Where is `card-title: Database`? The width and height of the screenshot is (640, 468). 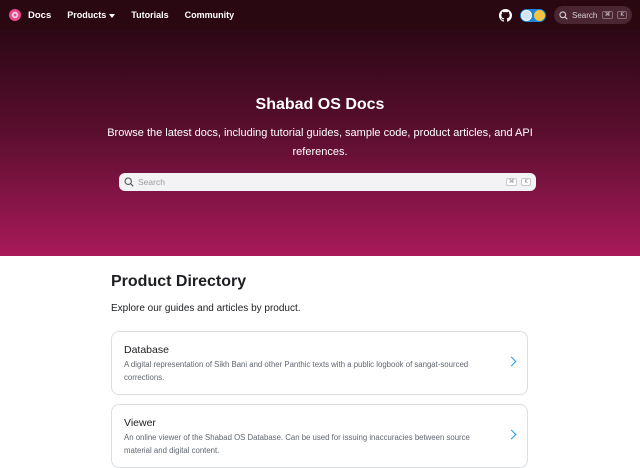
card-title: Database is located at coordinates (146, 350).